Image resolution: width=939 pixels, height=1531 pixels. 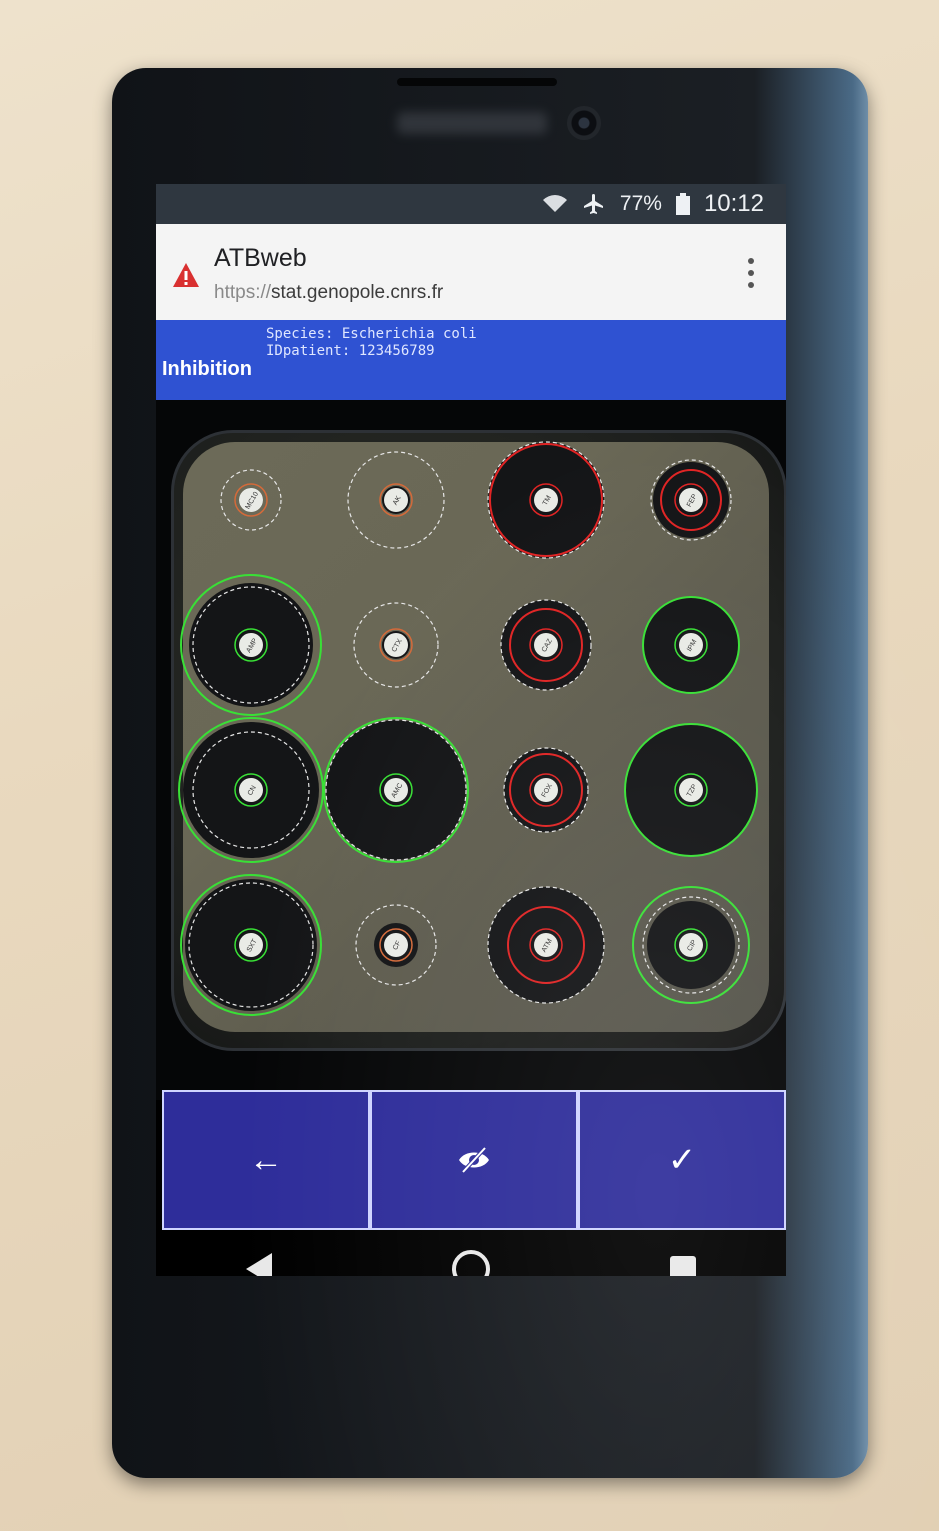 I want to click on warning-icon, so click(x=186, y=275).